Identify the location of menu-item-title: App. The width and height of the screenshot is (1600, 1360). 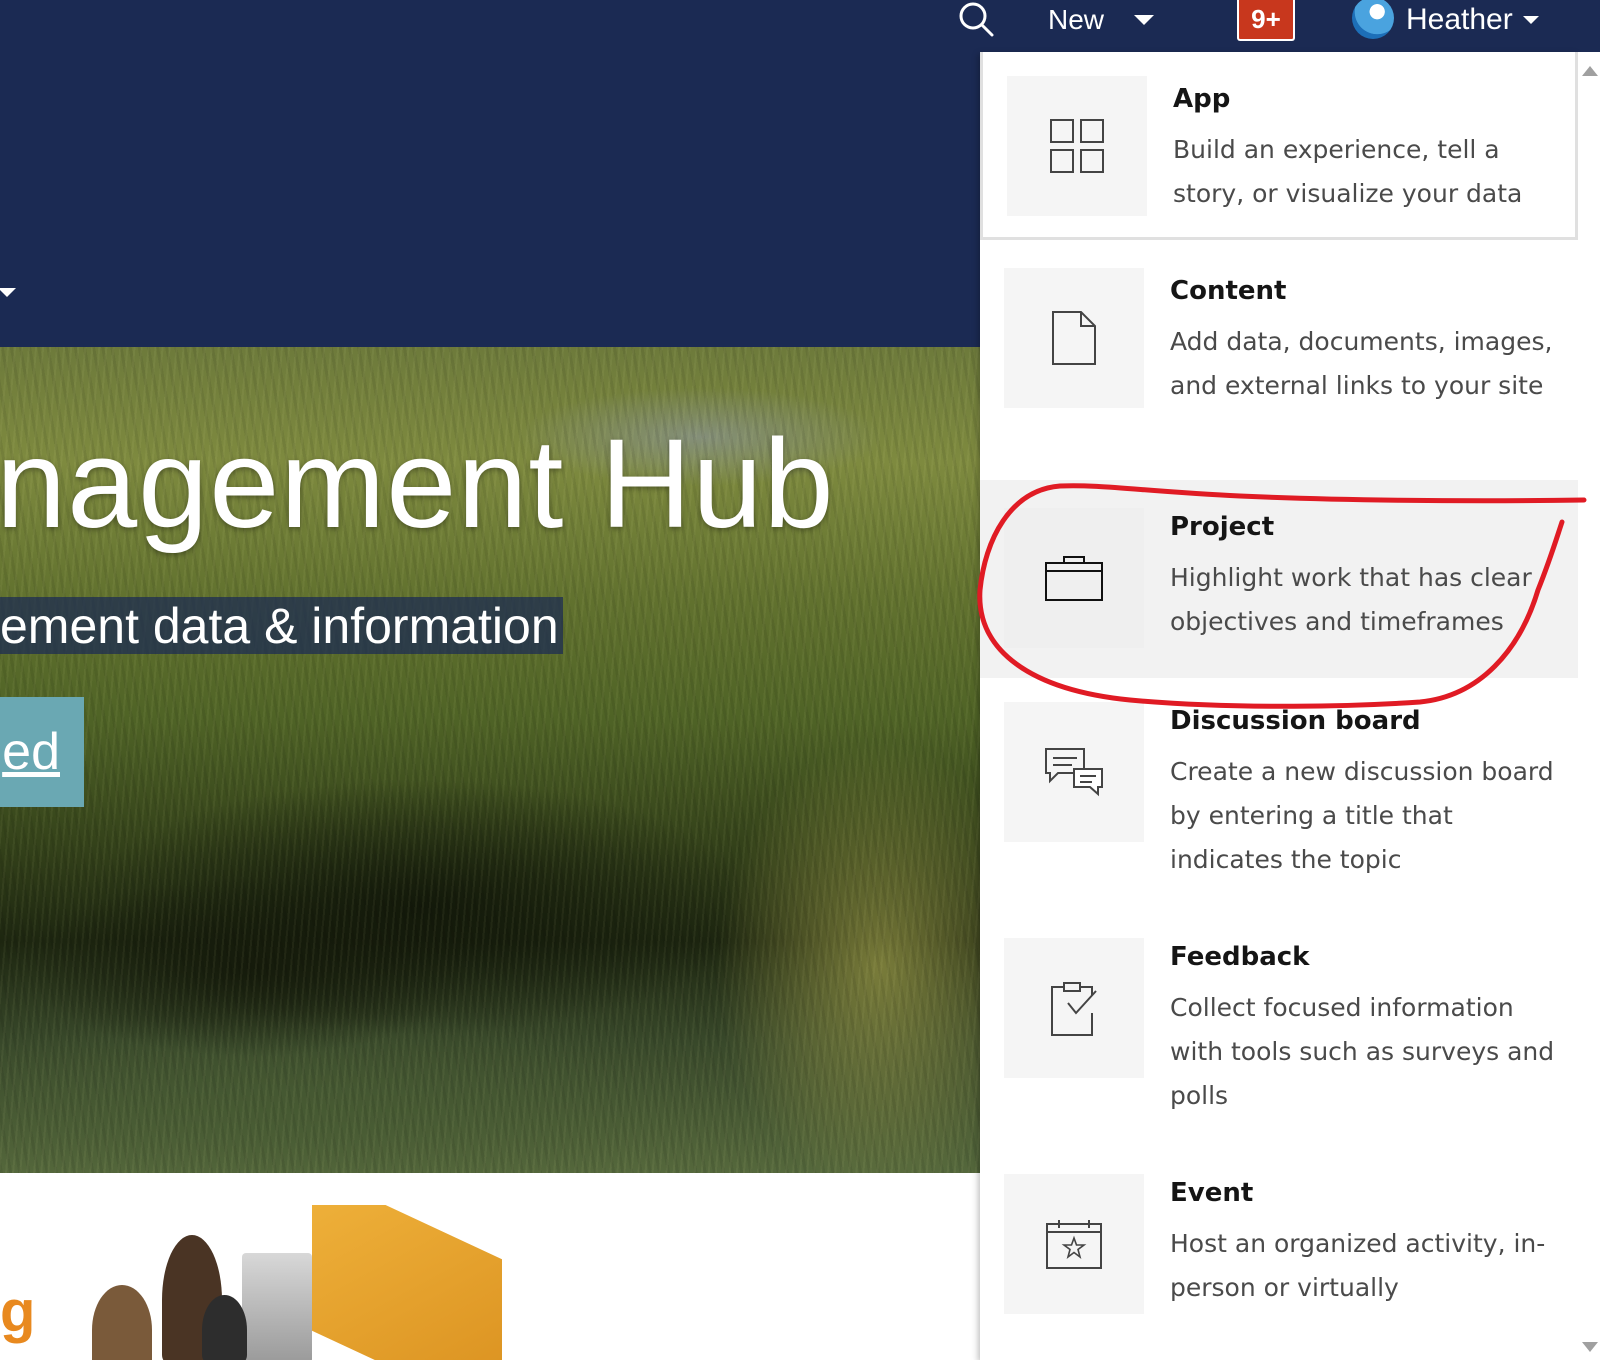
(1202, 99).